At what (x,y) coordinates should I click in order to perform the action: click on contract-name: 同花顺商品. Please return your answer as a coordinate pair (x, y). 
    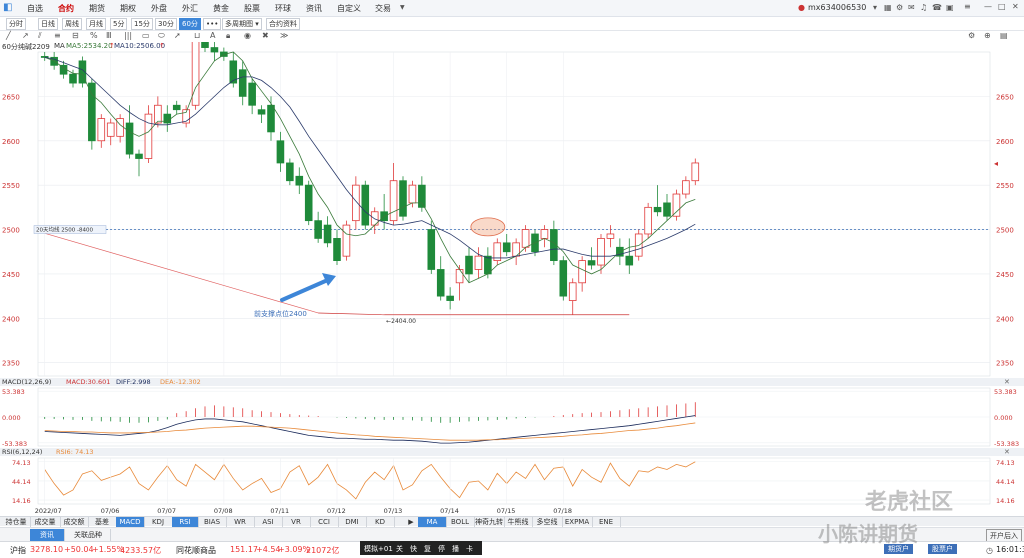
    Looking at the image, I should click on (196, 550).